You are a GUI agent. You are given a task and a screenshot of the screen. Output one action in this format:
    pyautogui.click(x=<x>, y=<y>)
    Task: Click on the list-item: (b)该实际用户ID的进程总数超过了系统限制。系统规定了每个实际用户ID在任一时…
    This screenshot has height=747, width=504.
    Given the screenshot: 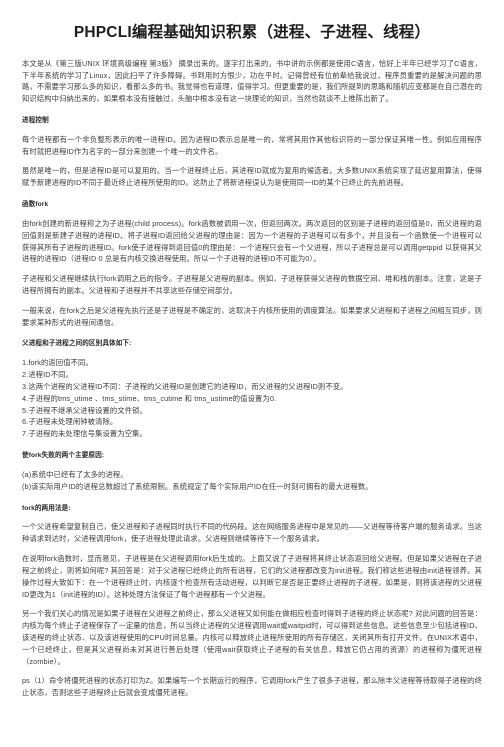 What is the action you would take?
    pyautogui.click(x=197, y=486)
    